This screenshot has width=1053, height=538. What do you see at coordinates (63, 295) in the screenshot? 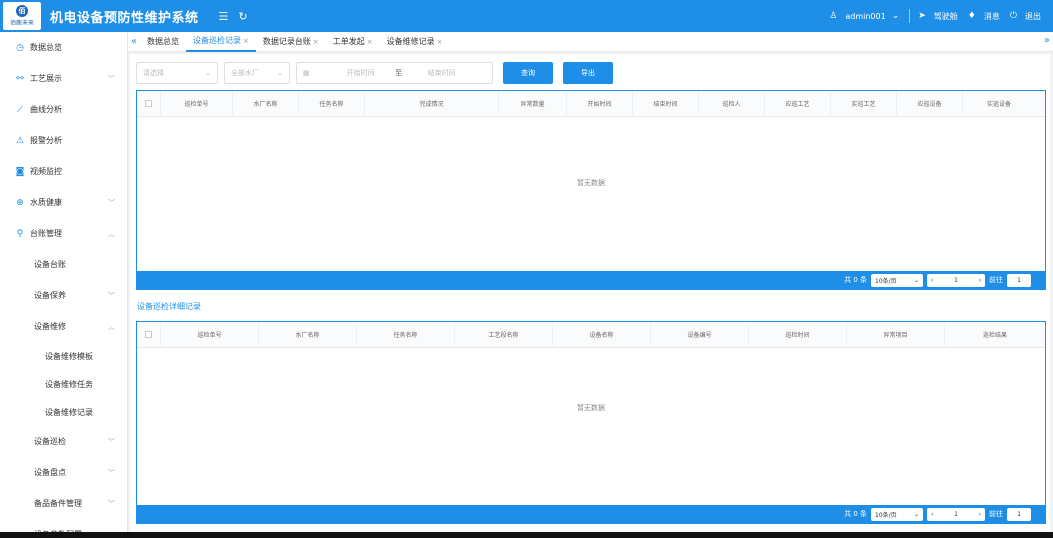
I see `sidebar-item-maintenance: 设备保养 ﹀` at bounding box center [63, 295].